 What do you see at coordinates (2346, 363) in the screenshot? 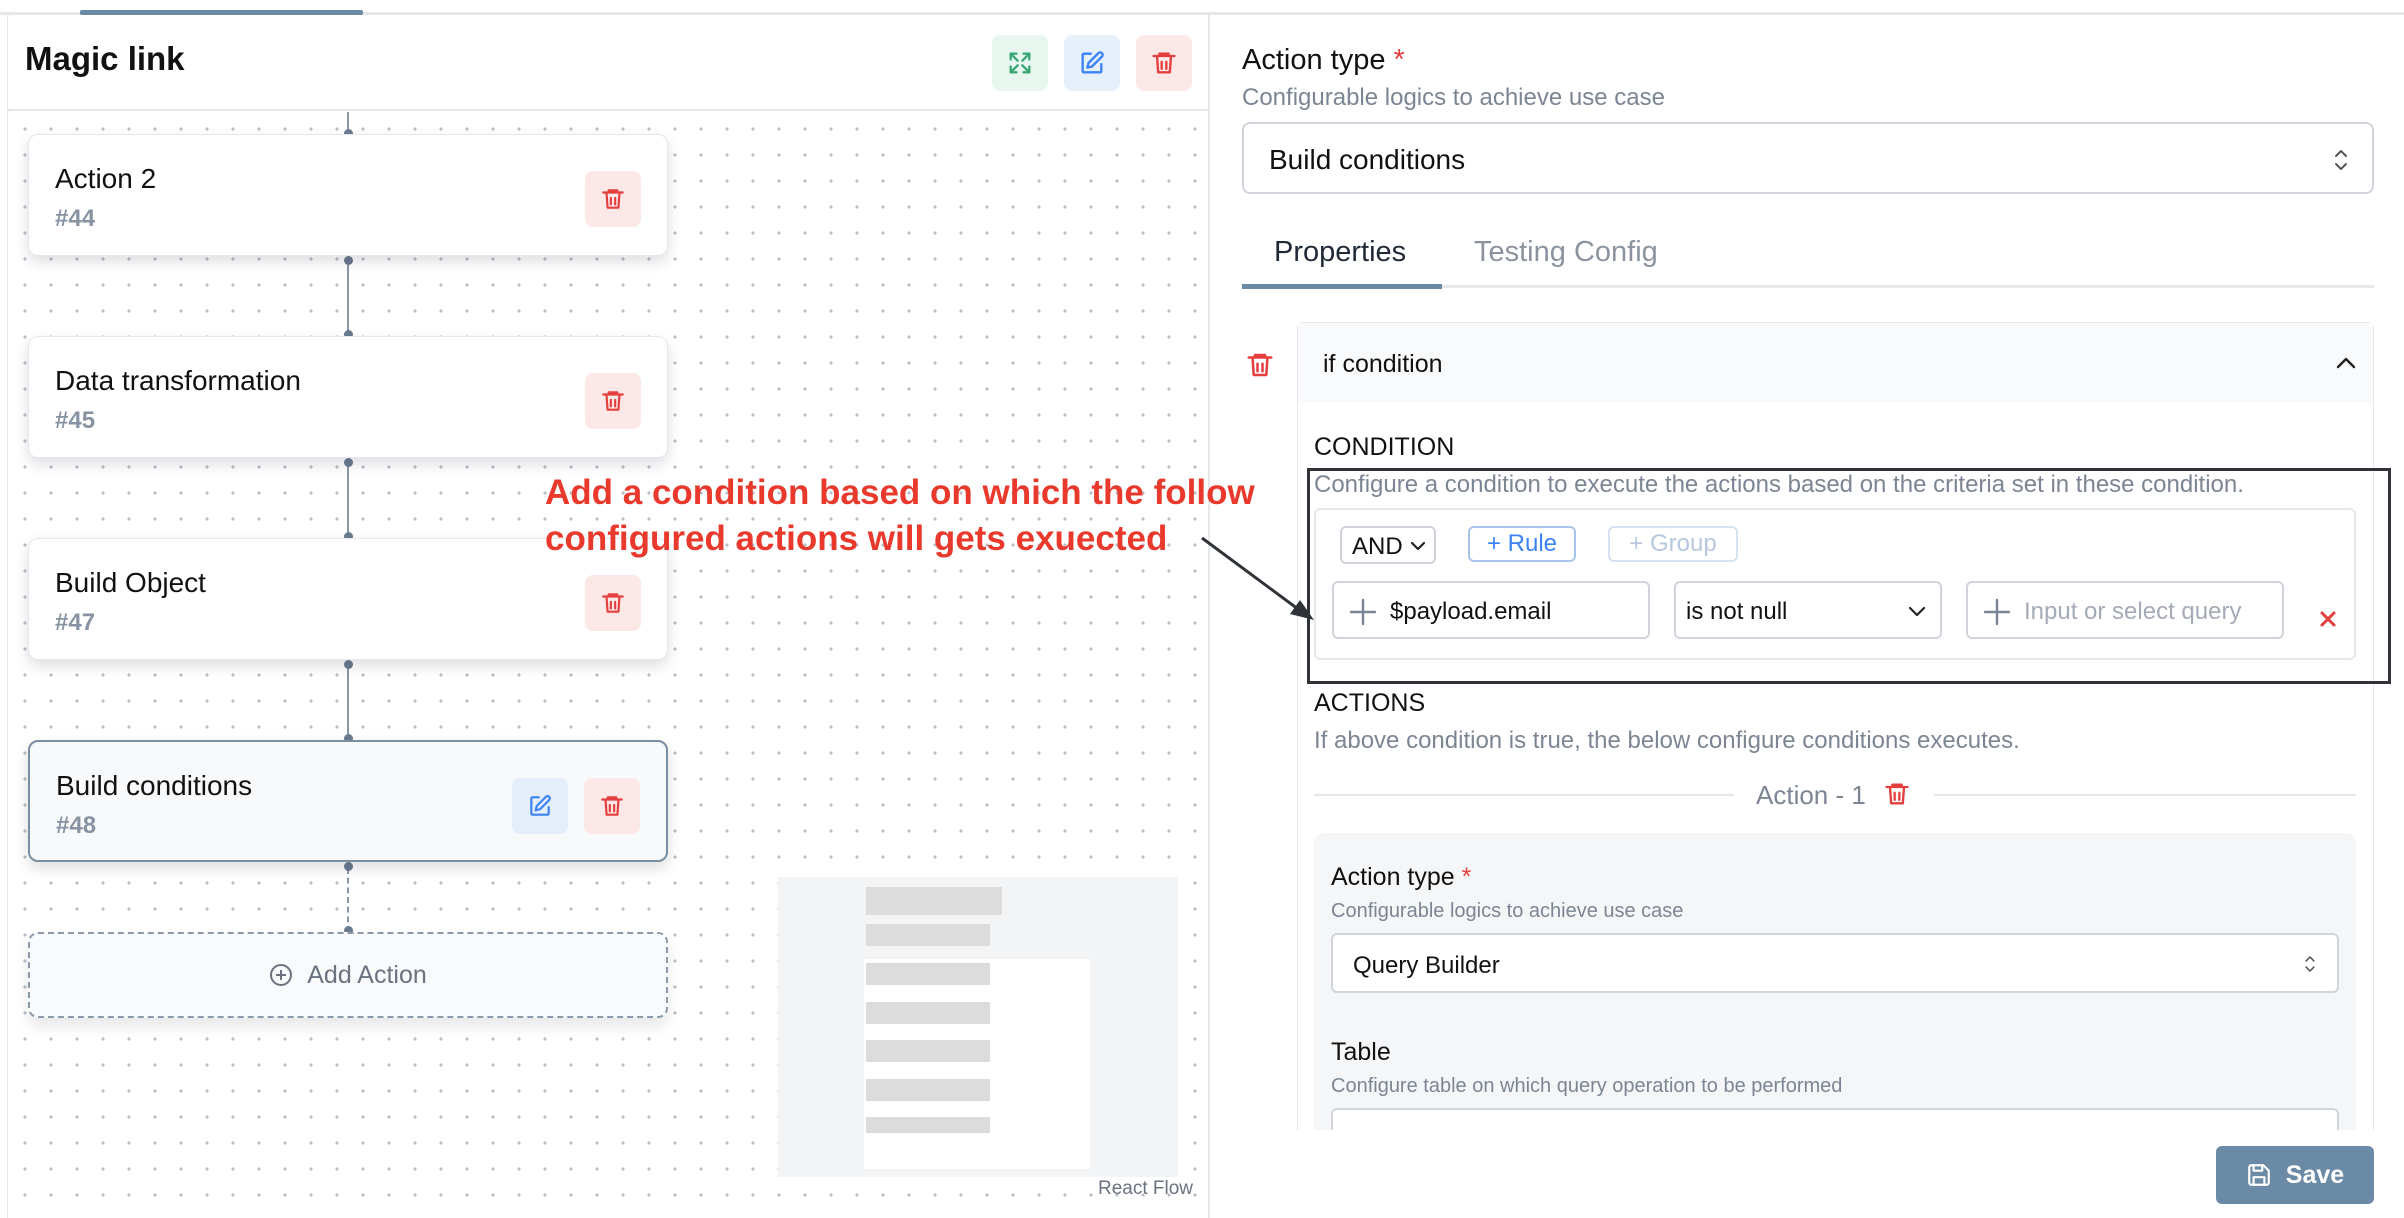
I see `chevron-up-icon` at bounding box center [2346, 363].